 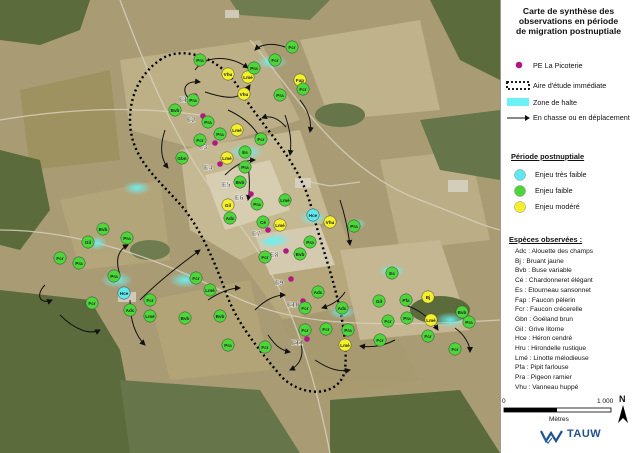 What do you see at coordinates (256, 234) in the screenshot?
I see `turbine-label: E7` at bounding box center [256, 234].